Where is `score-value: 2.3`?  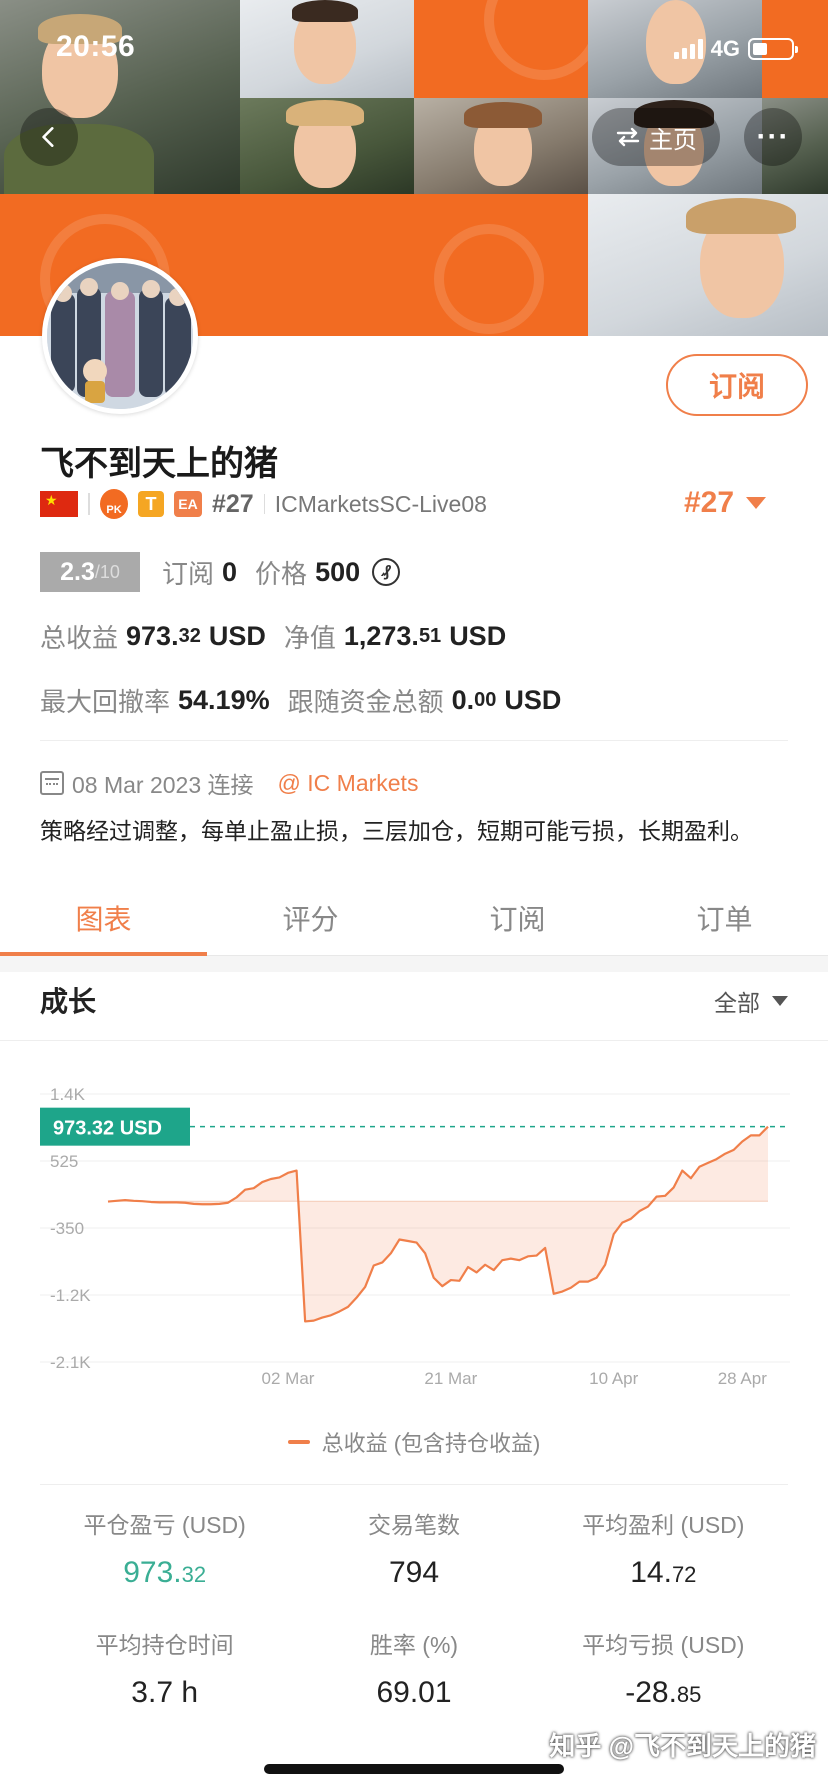
score-value: 2.3 is located at coordinates (77, 571).